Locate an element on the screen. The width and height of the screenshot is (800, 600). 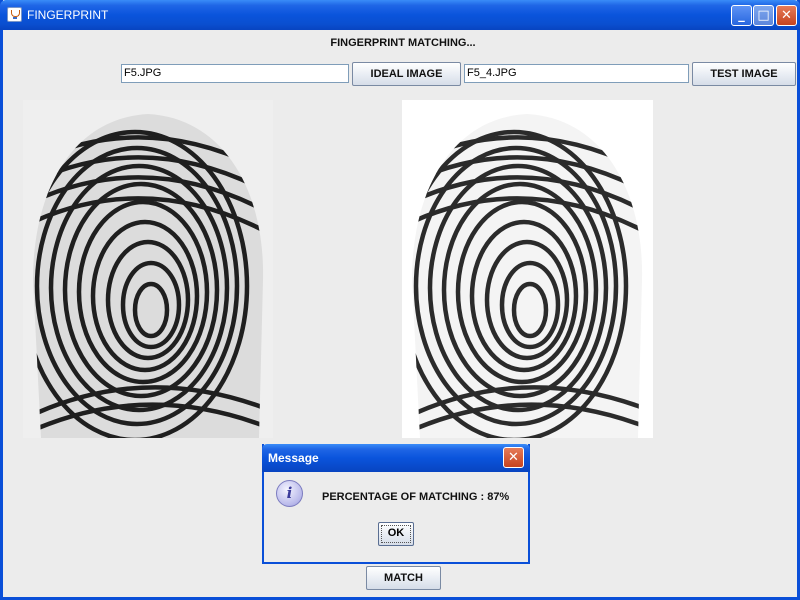
dialog-title-bar: Message ✕ is located at coordinates (396, 458).